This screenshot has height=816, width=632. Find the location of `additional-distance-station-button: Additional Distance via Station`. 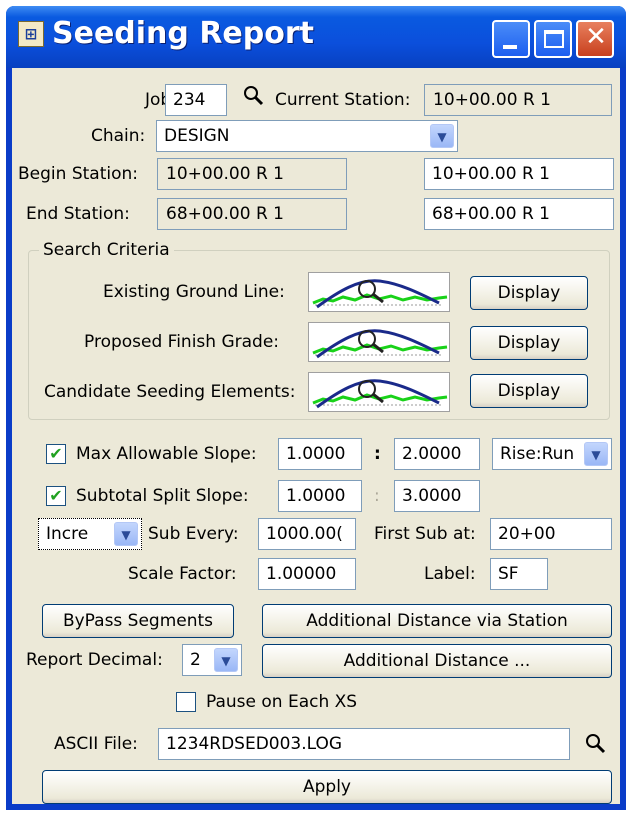

additional-distance-station-button: Additional Distance via Station is located at coordinates (437, 621).